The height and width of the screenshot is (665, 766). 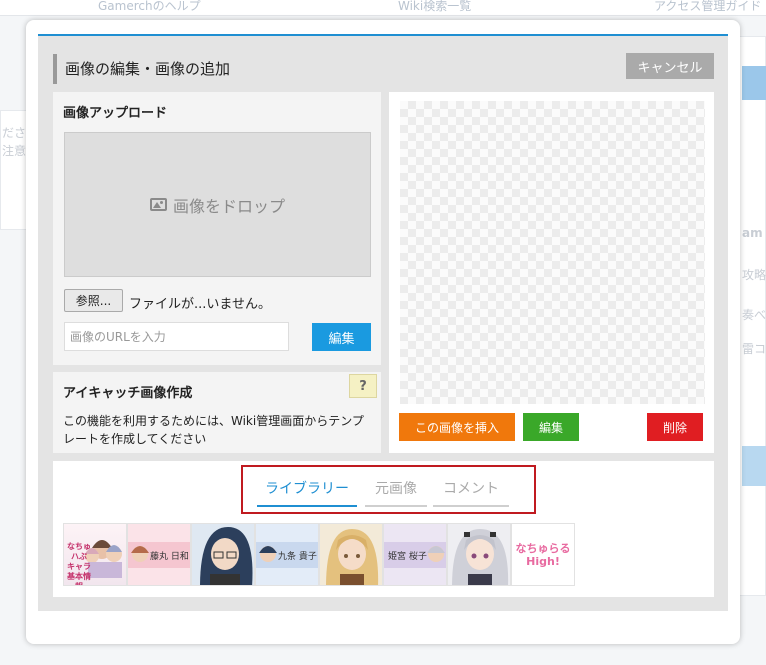 I want to click on thumbnail-caption: 藤丸 日和, so click(x=169, y=557).